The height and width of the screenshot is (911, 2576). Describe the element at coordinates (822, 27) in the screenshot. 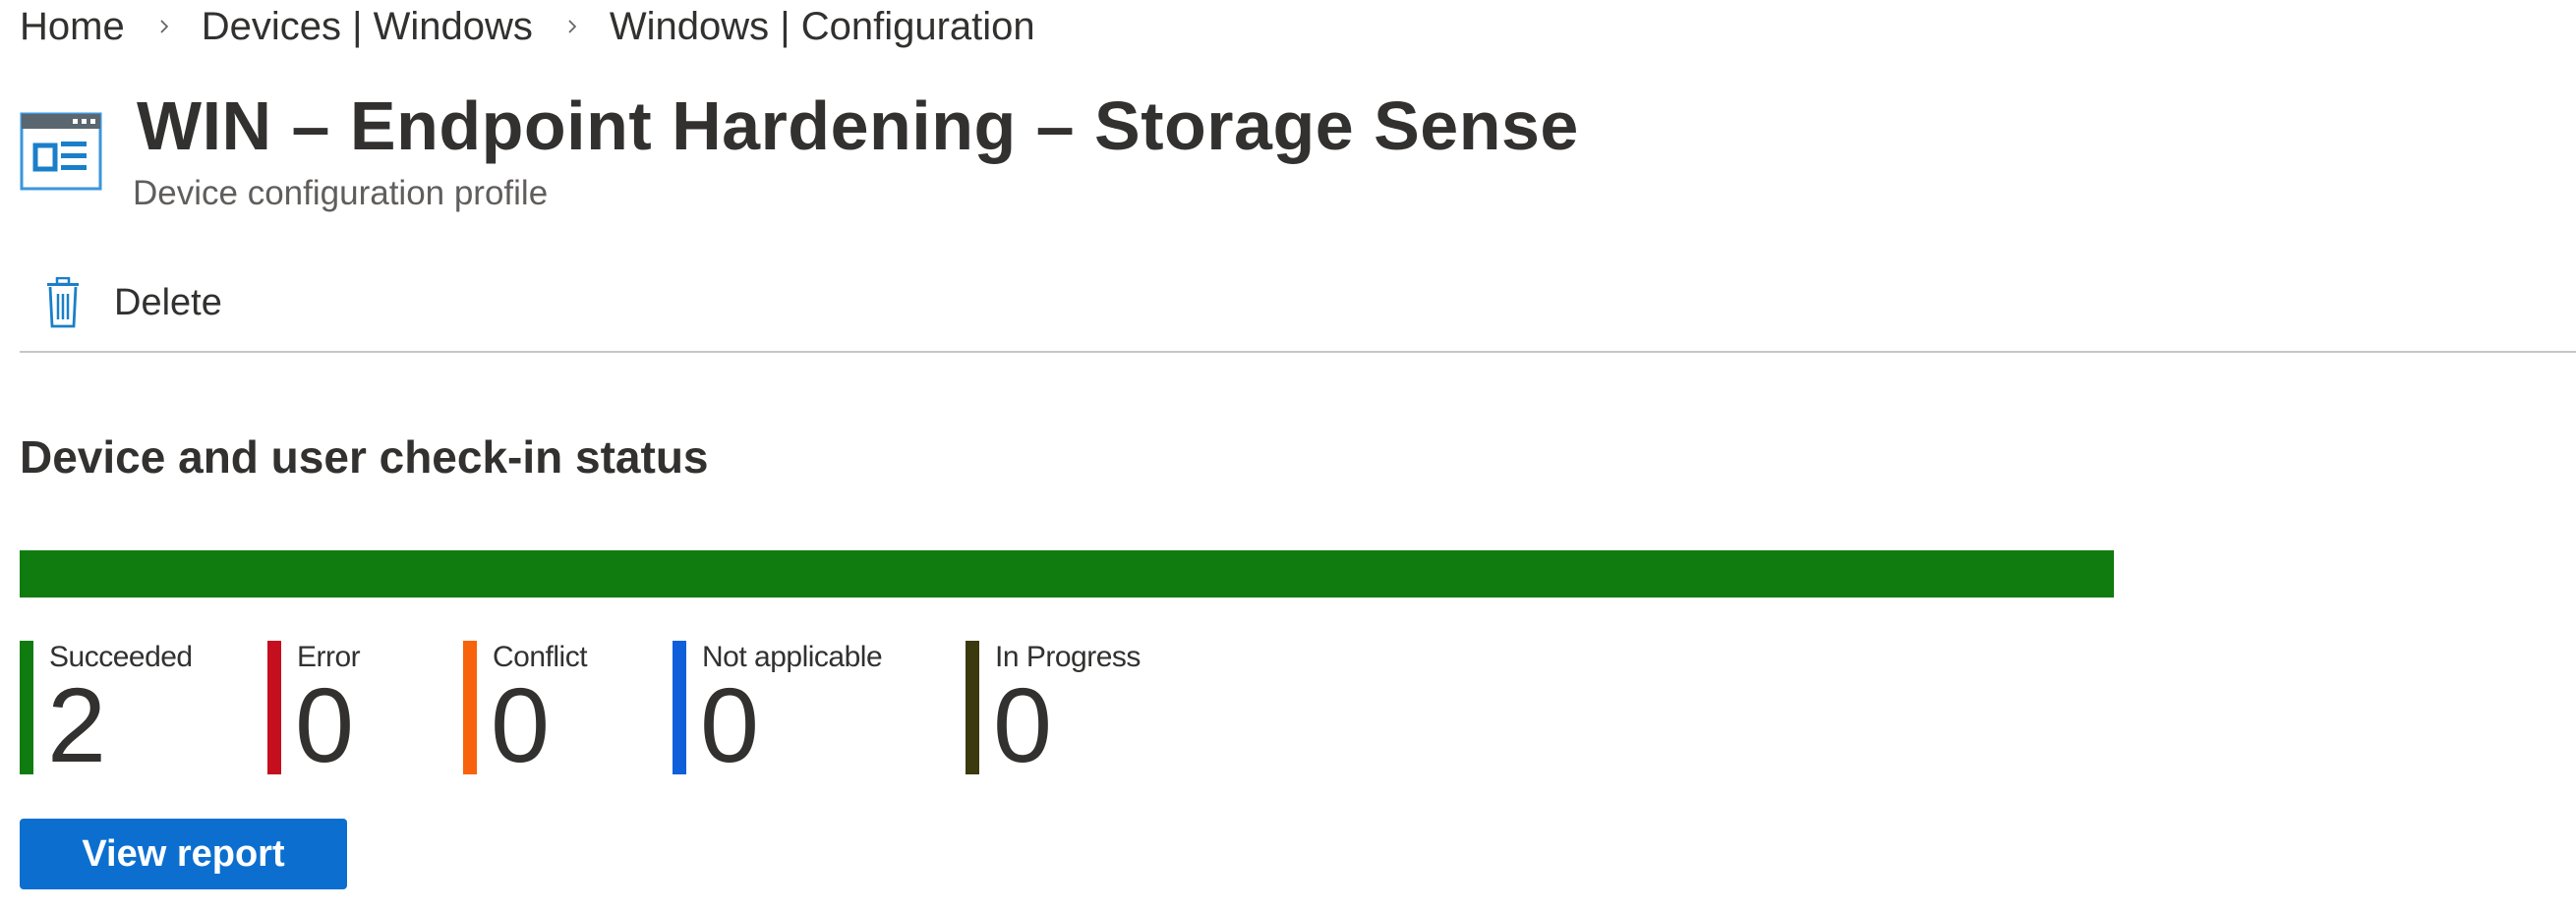

I see `breadcrumb-windows-configuration: Windows | Configuration` at that location.